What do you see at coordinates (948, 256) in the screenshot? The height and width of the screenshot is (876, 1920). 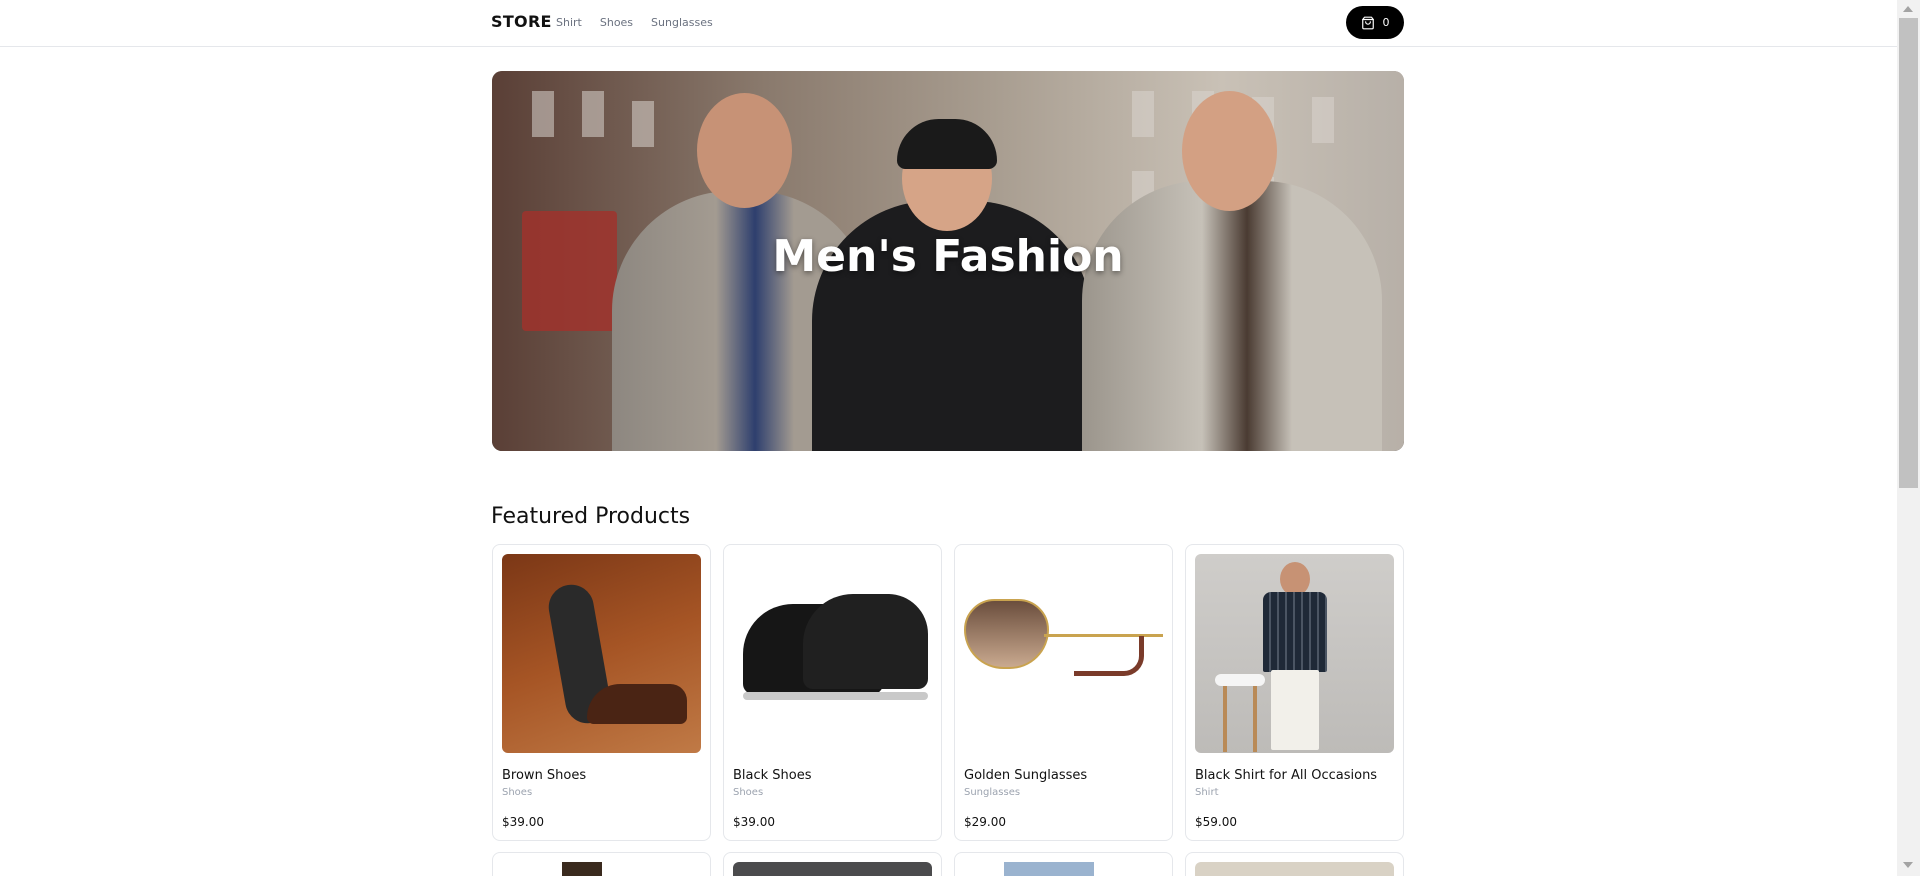 I see `hero-title: Men's Fashion` at bounding box center [948, 256].